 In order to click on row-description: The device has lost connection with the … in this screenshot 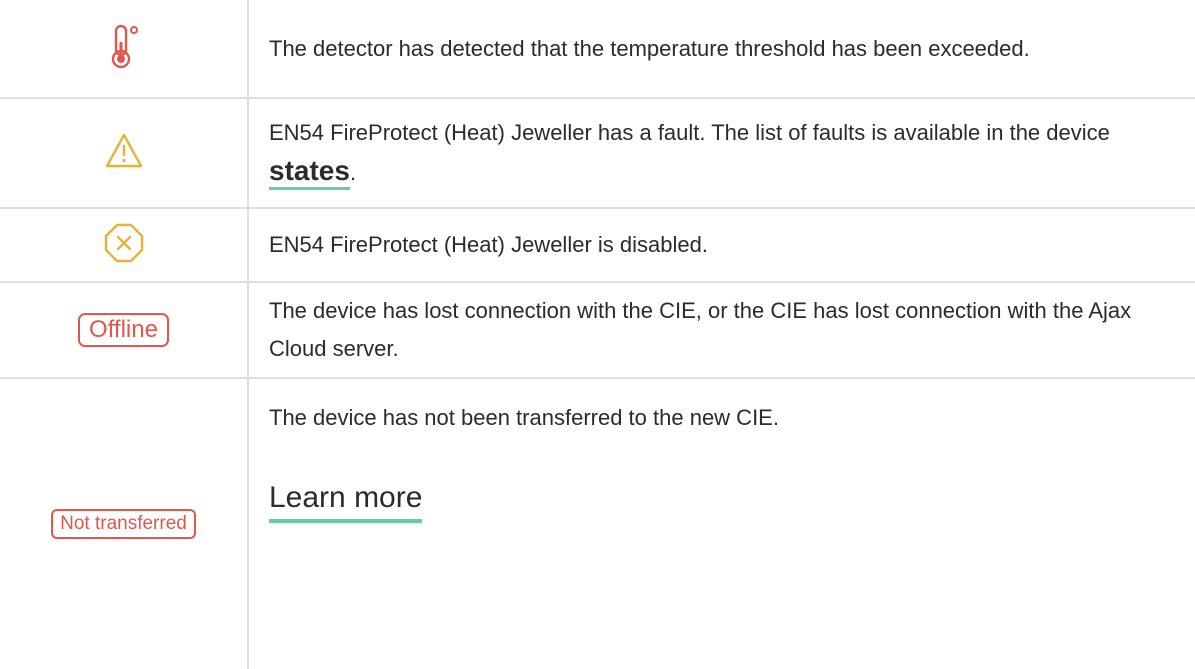, I will do `click(700, 329)`.